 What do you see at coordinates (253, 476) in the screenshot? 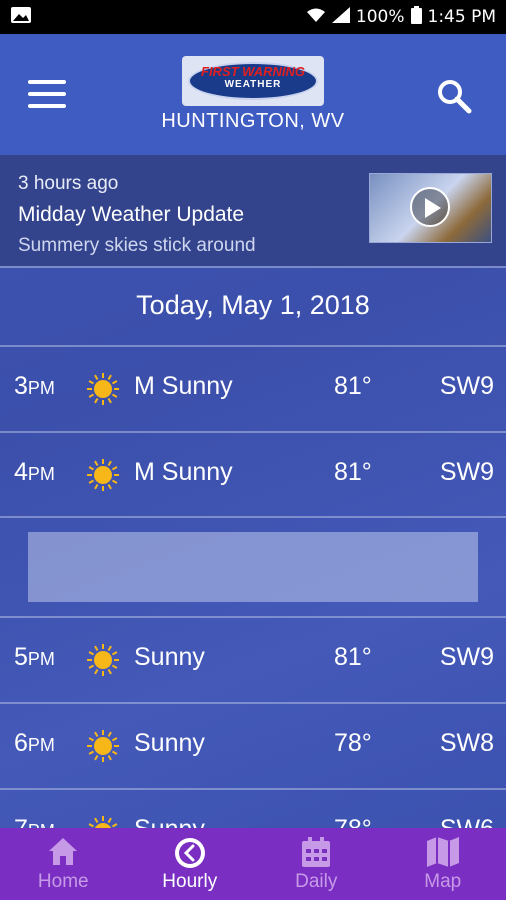
I see `hourly-row: 4PM M Sunny 81° SW9` at bounding box center [253, 476].